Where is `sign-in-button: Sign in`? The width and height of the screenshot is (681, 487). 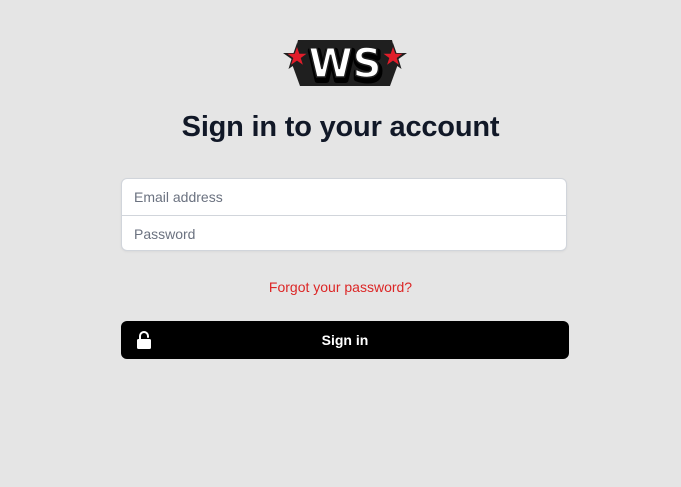
sign-in-button: Sign in is located at coordinates (345, 340).